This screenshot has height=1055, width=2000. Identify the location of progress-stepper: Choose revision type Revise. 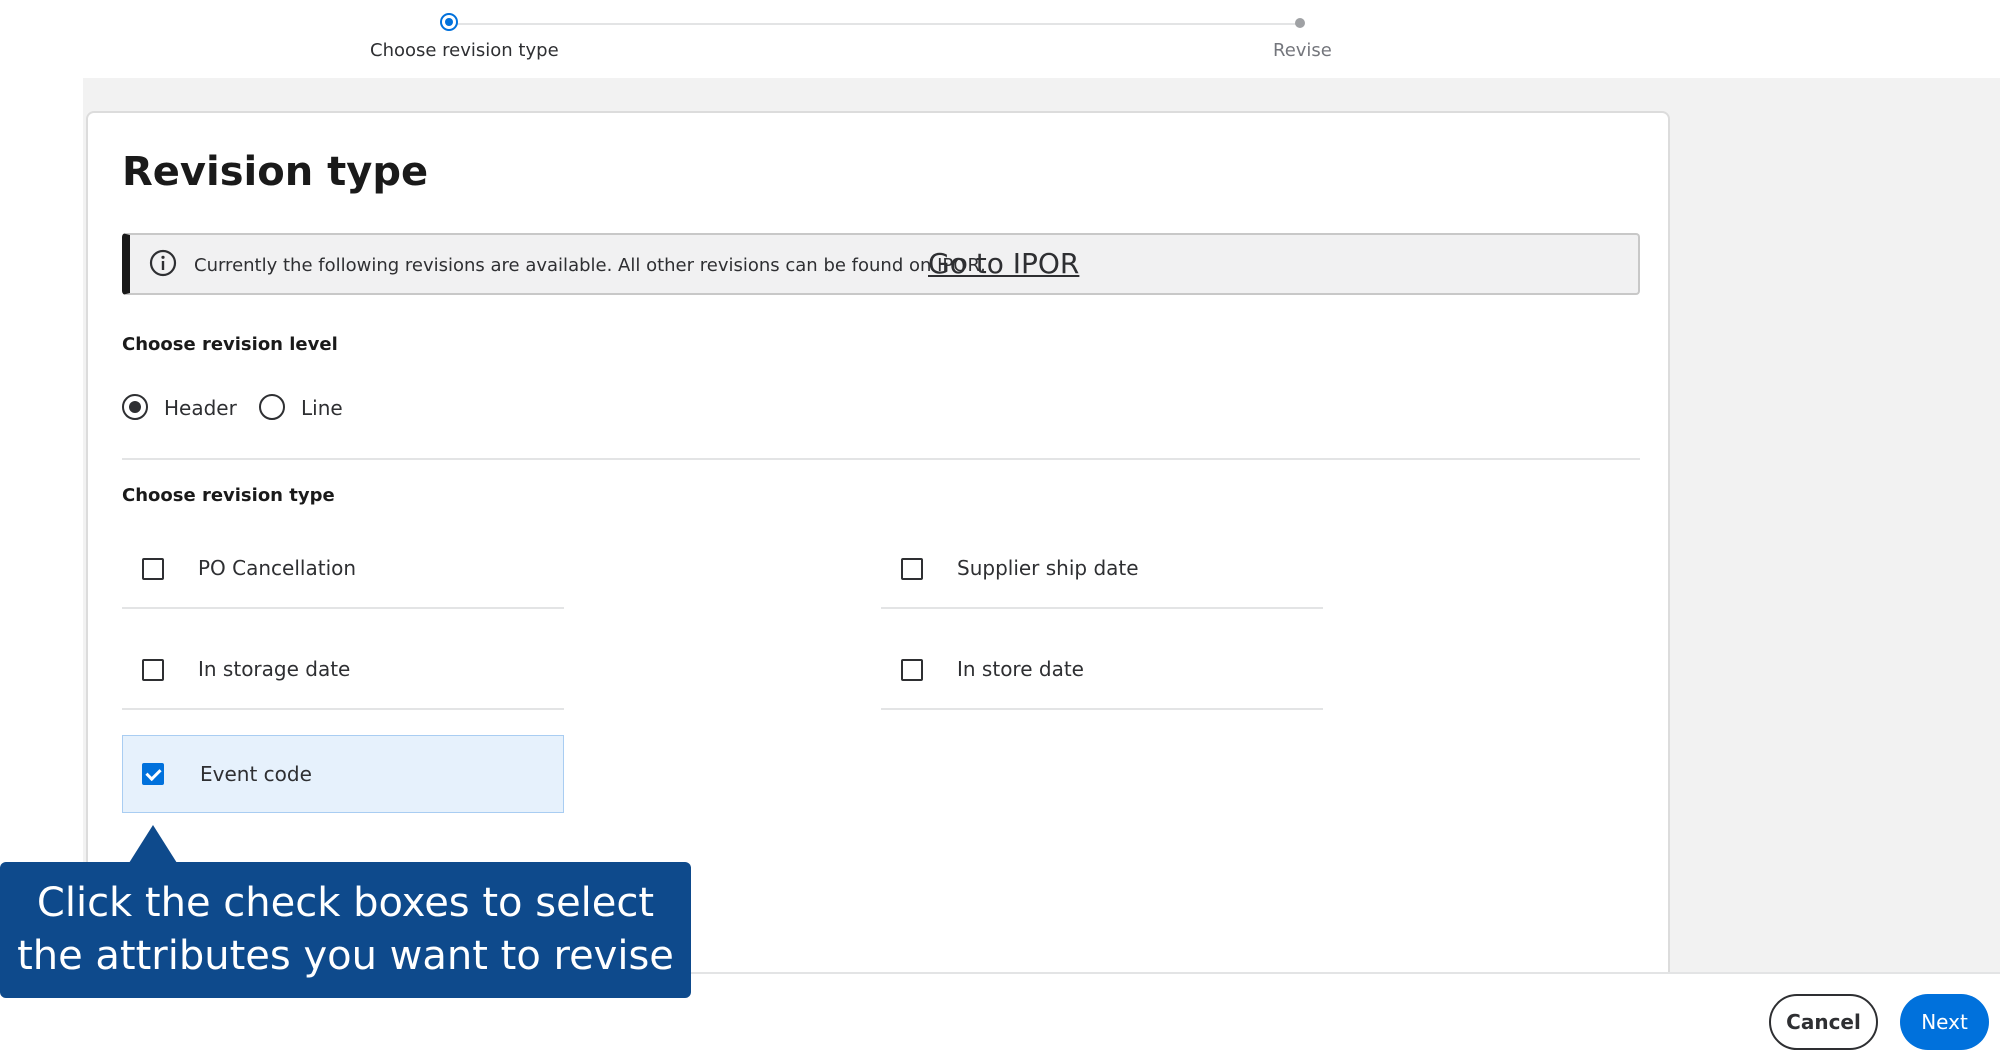
(1000, 39).